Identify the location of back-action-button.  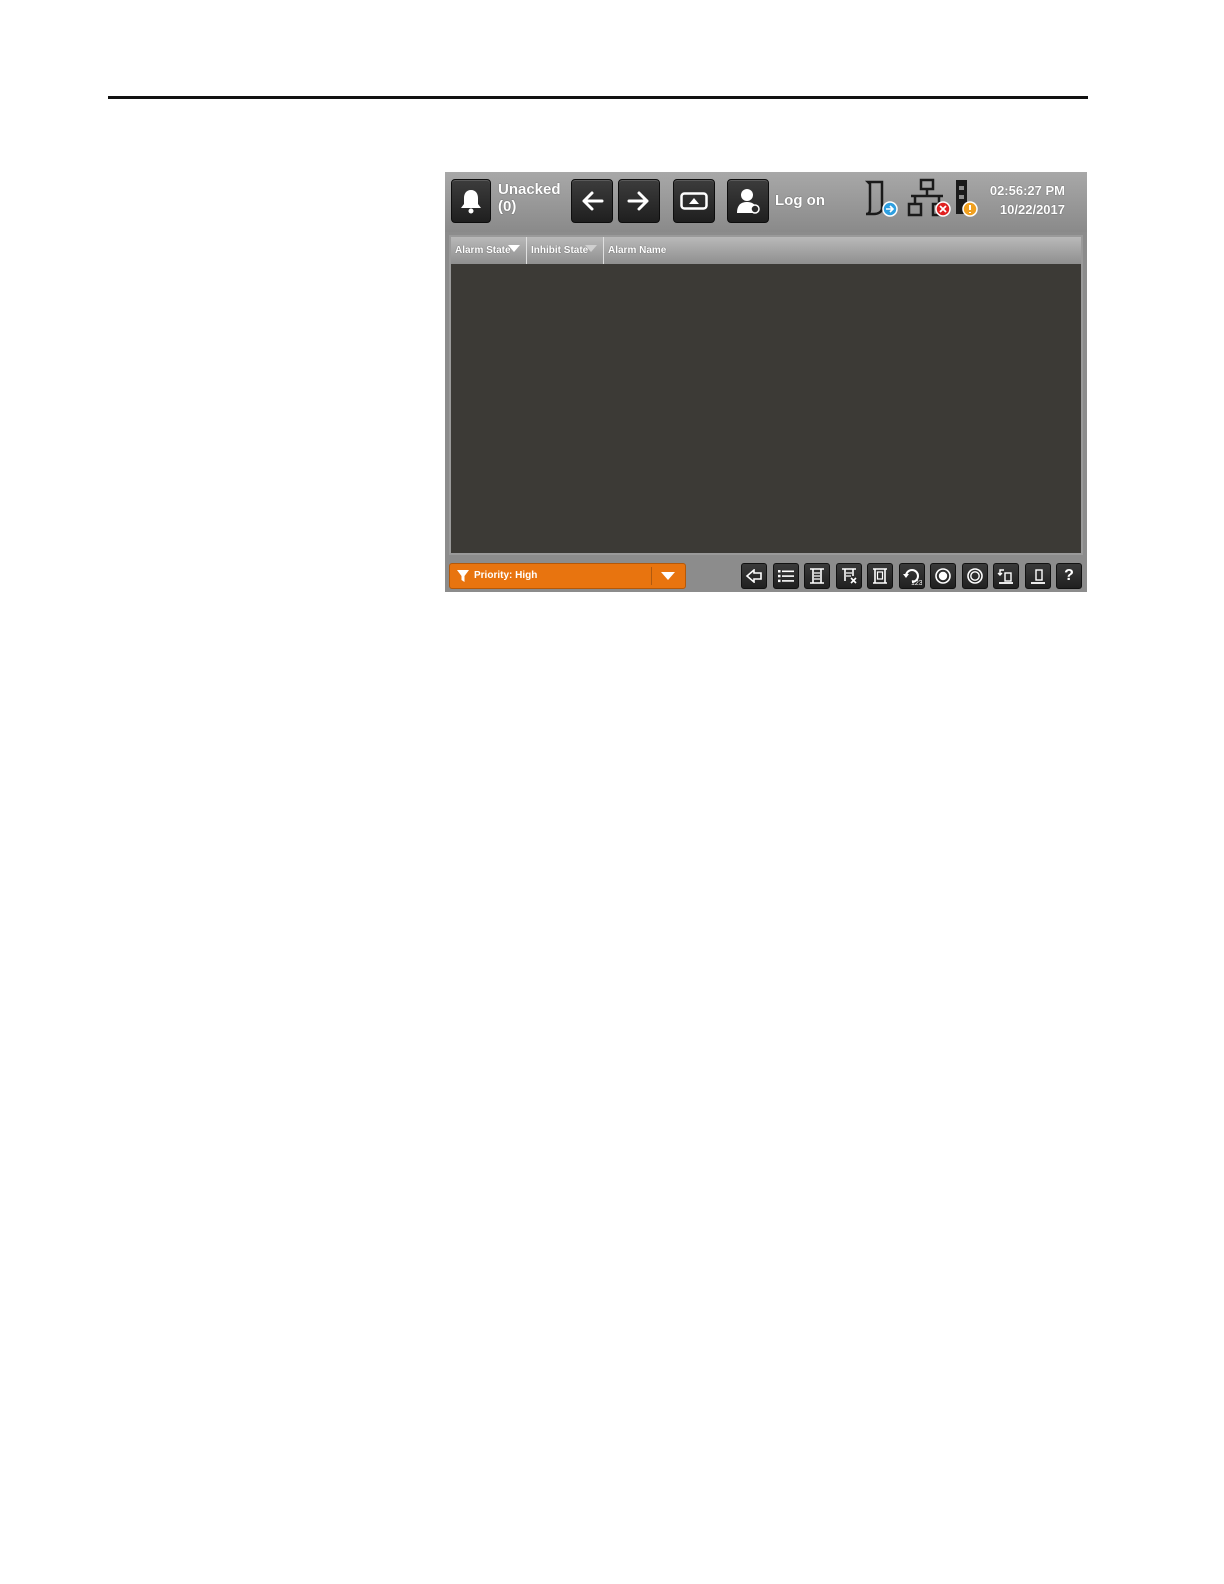
(754, 576).